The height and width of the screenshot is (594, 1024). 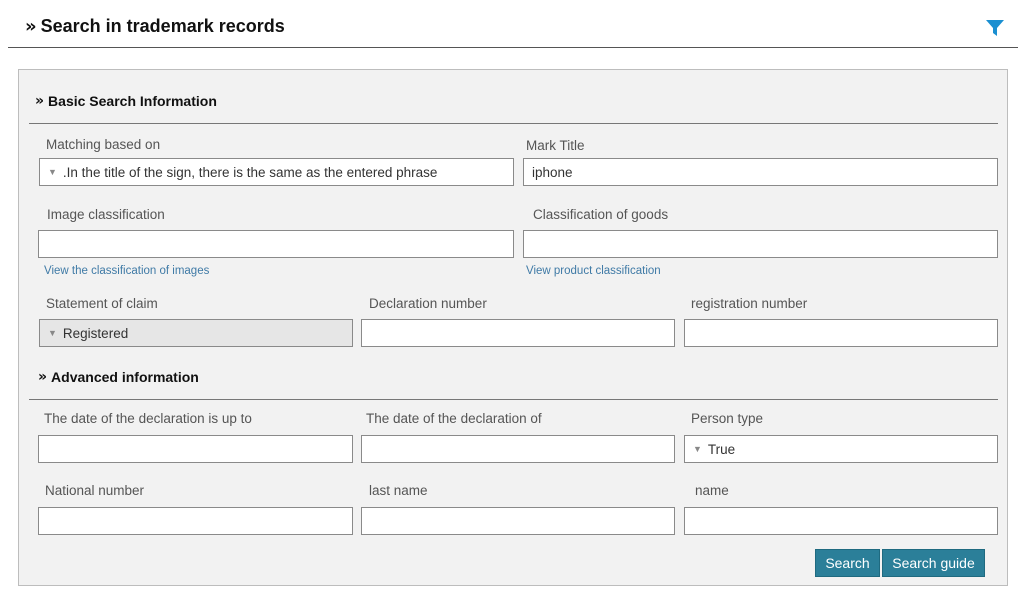 I want to click on national-number-label: National number, so click(x=95, y=490).